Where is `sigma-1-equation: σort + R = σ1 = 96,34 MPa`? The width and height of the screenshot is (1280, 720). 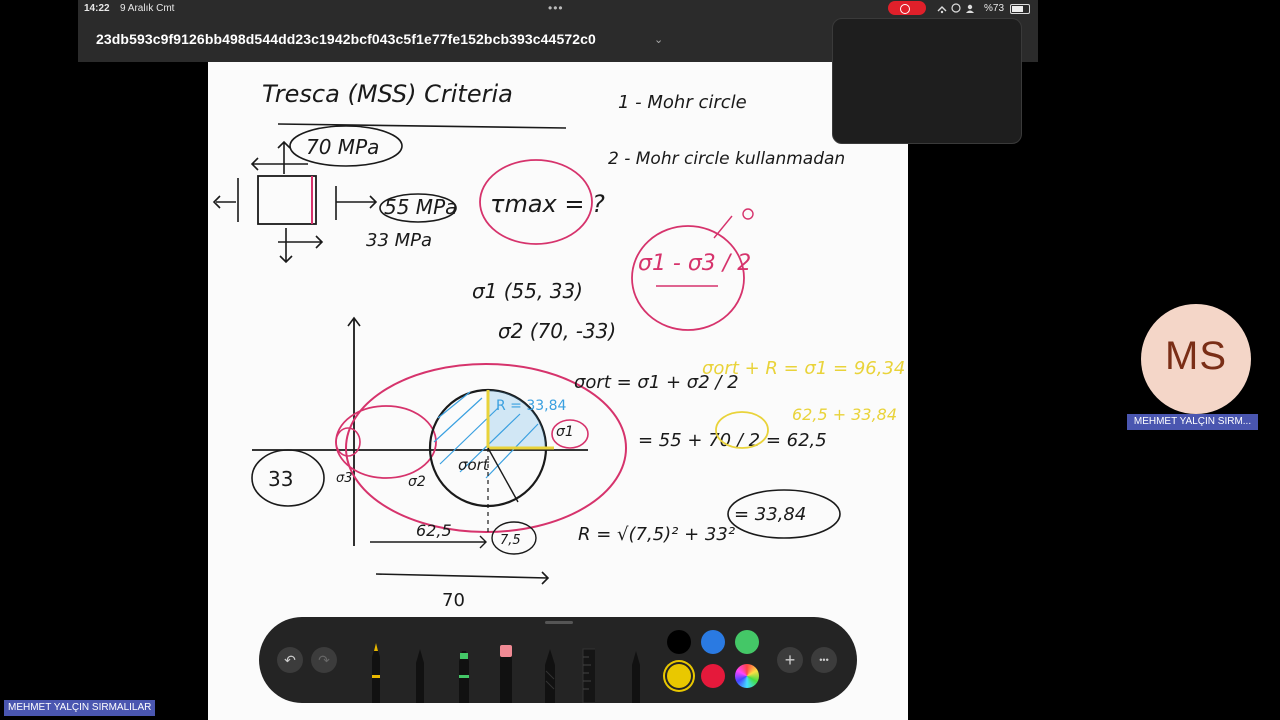
sigma-1-equation: σort + R = σ1 = 96,34 MPa is located at coordinates (805, 368).